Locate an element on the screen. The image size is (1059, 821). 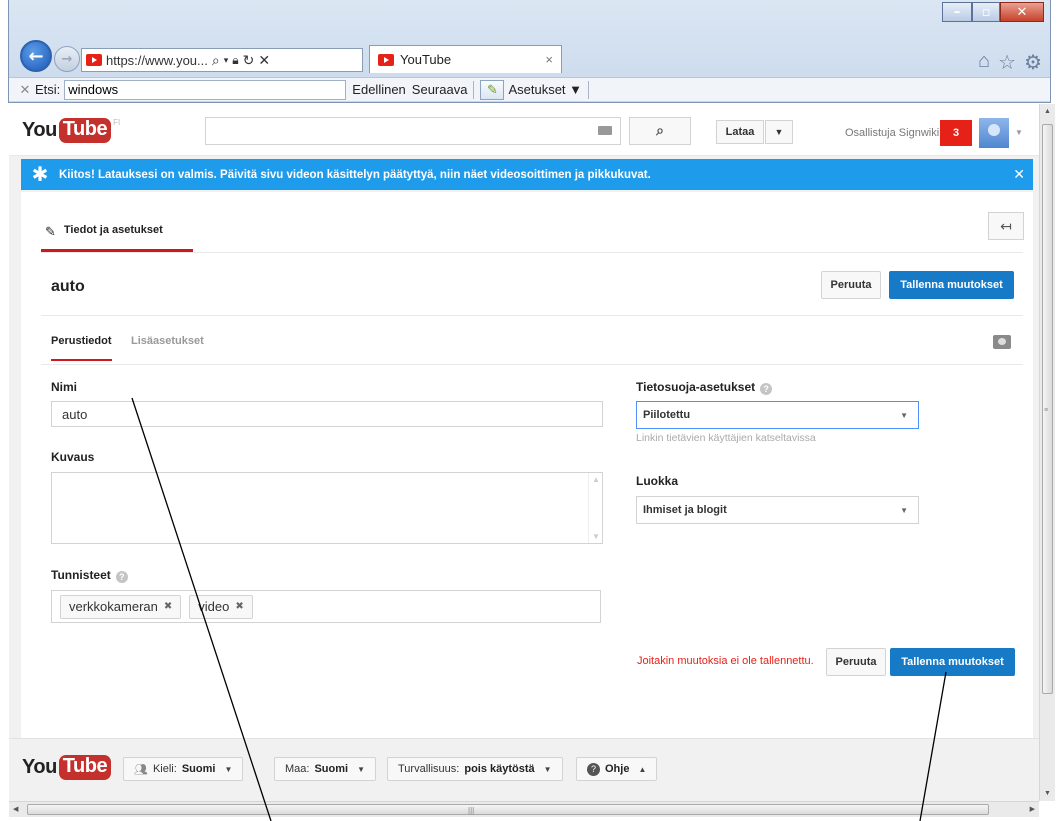
footer-youtube-logo: You Tube is located at coordinates (67, 767).